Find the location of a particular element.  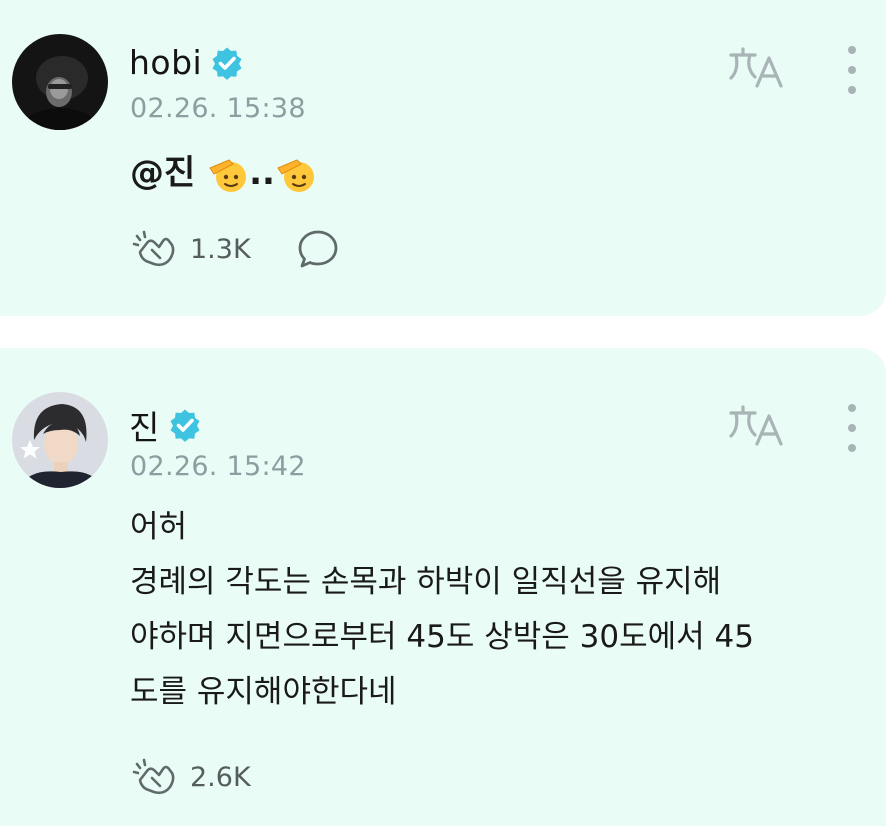

author-name: 진 is located at coordinates (144, 425).